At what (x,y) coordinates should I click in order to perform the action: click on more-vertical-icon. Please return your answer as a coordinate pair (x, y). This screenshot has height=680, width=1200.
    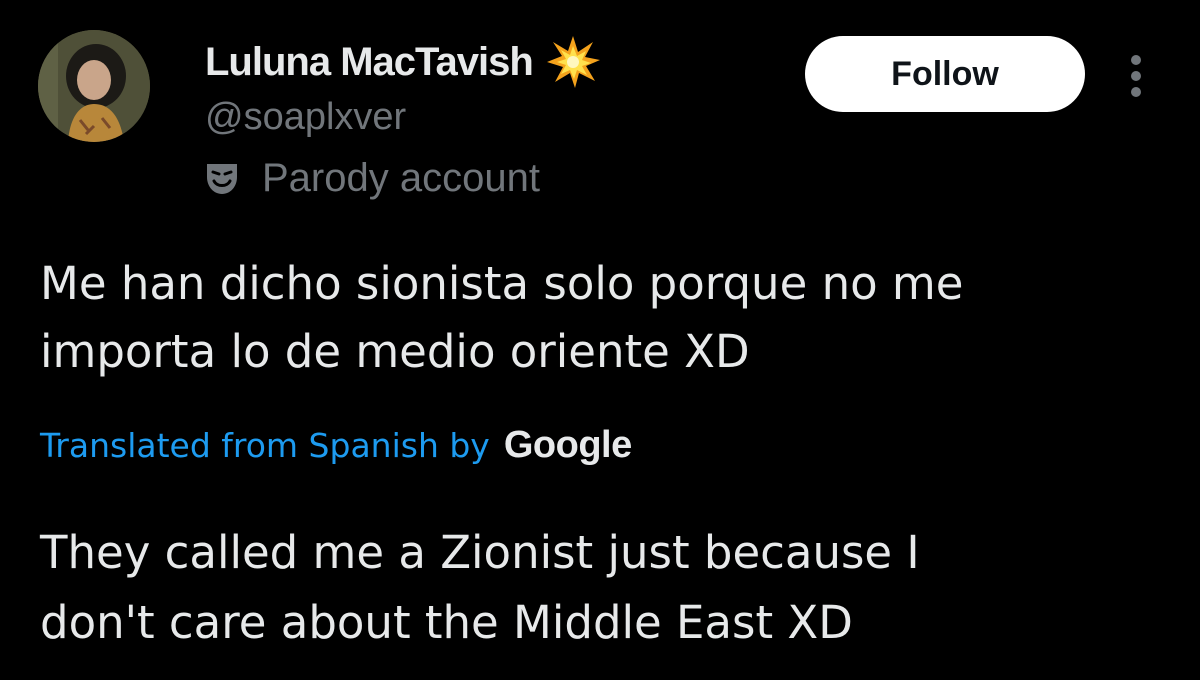
    Looking at the image, I should click on (1136, 76).